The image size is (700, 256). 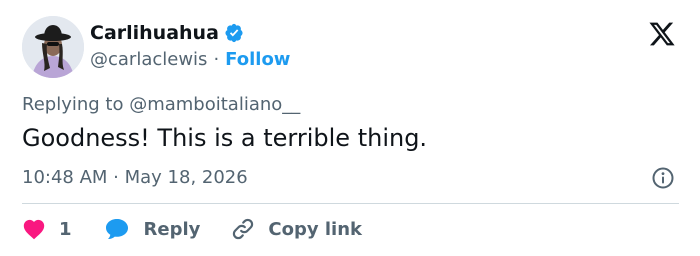 I want to click on like-count: 1, so click(x=65, y=229).